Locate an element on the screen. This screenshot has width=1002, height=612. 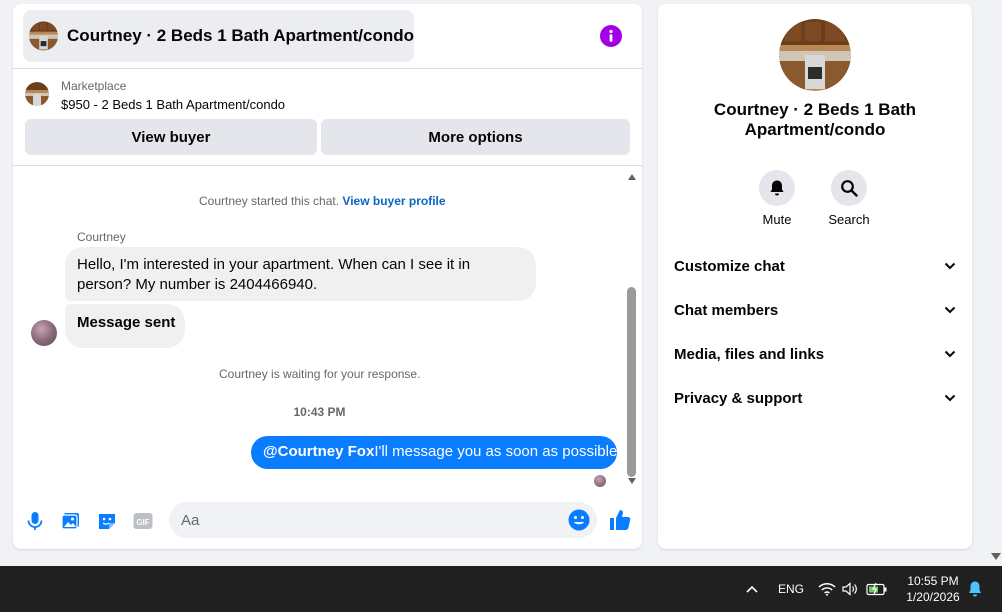
clock-date: 1/20/2026 is located at coordinates (933, 597).